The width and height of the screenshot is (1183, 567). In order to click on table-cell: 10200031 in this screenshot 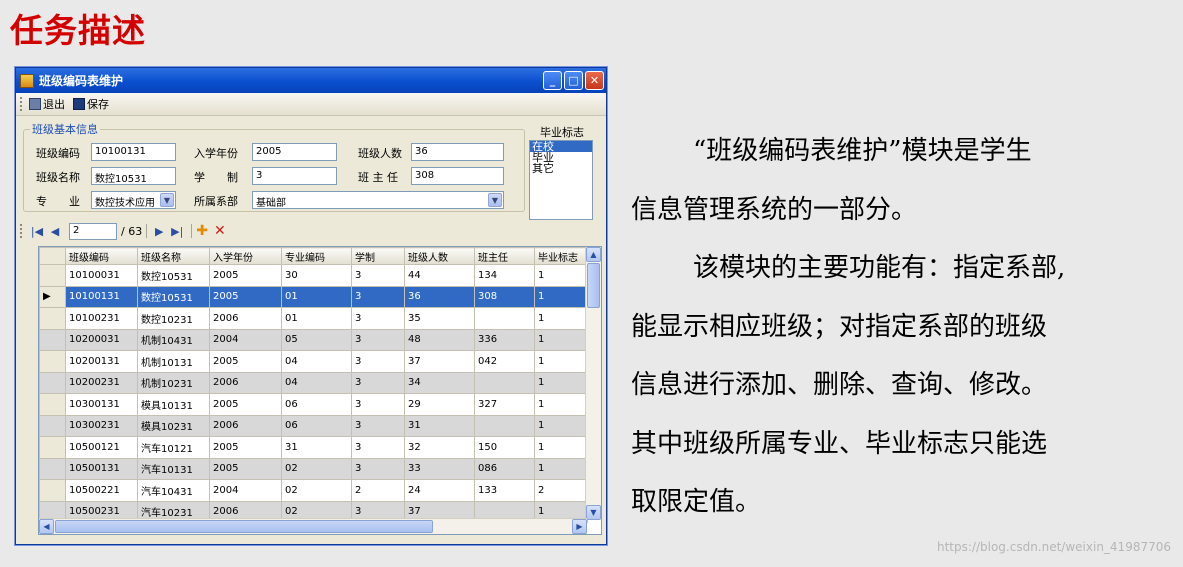, I will do `click(101, 339)`.